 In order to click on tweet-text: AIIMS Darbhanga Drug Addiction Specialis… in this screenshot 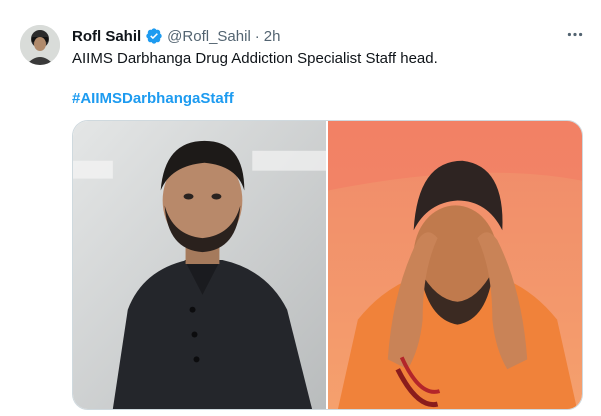, I will do `click(255, 58)`.